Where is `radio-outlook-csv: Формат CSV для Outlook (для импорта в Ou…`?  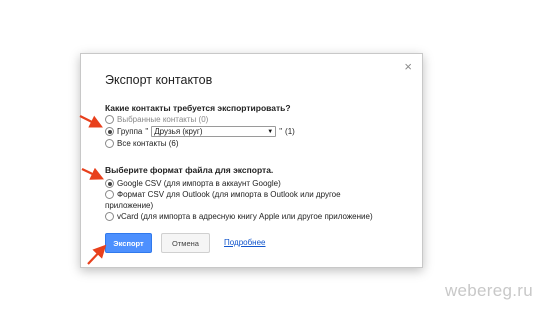
radio-outlook-csv: Формат CSV для Outlook (для импорта в Ou… is located at coordinates (223, 194).